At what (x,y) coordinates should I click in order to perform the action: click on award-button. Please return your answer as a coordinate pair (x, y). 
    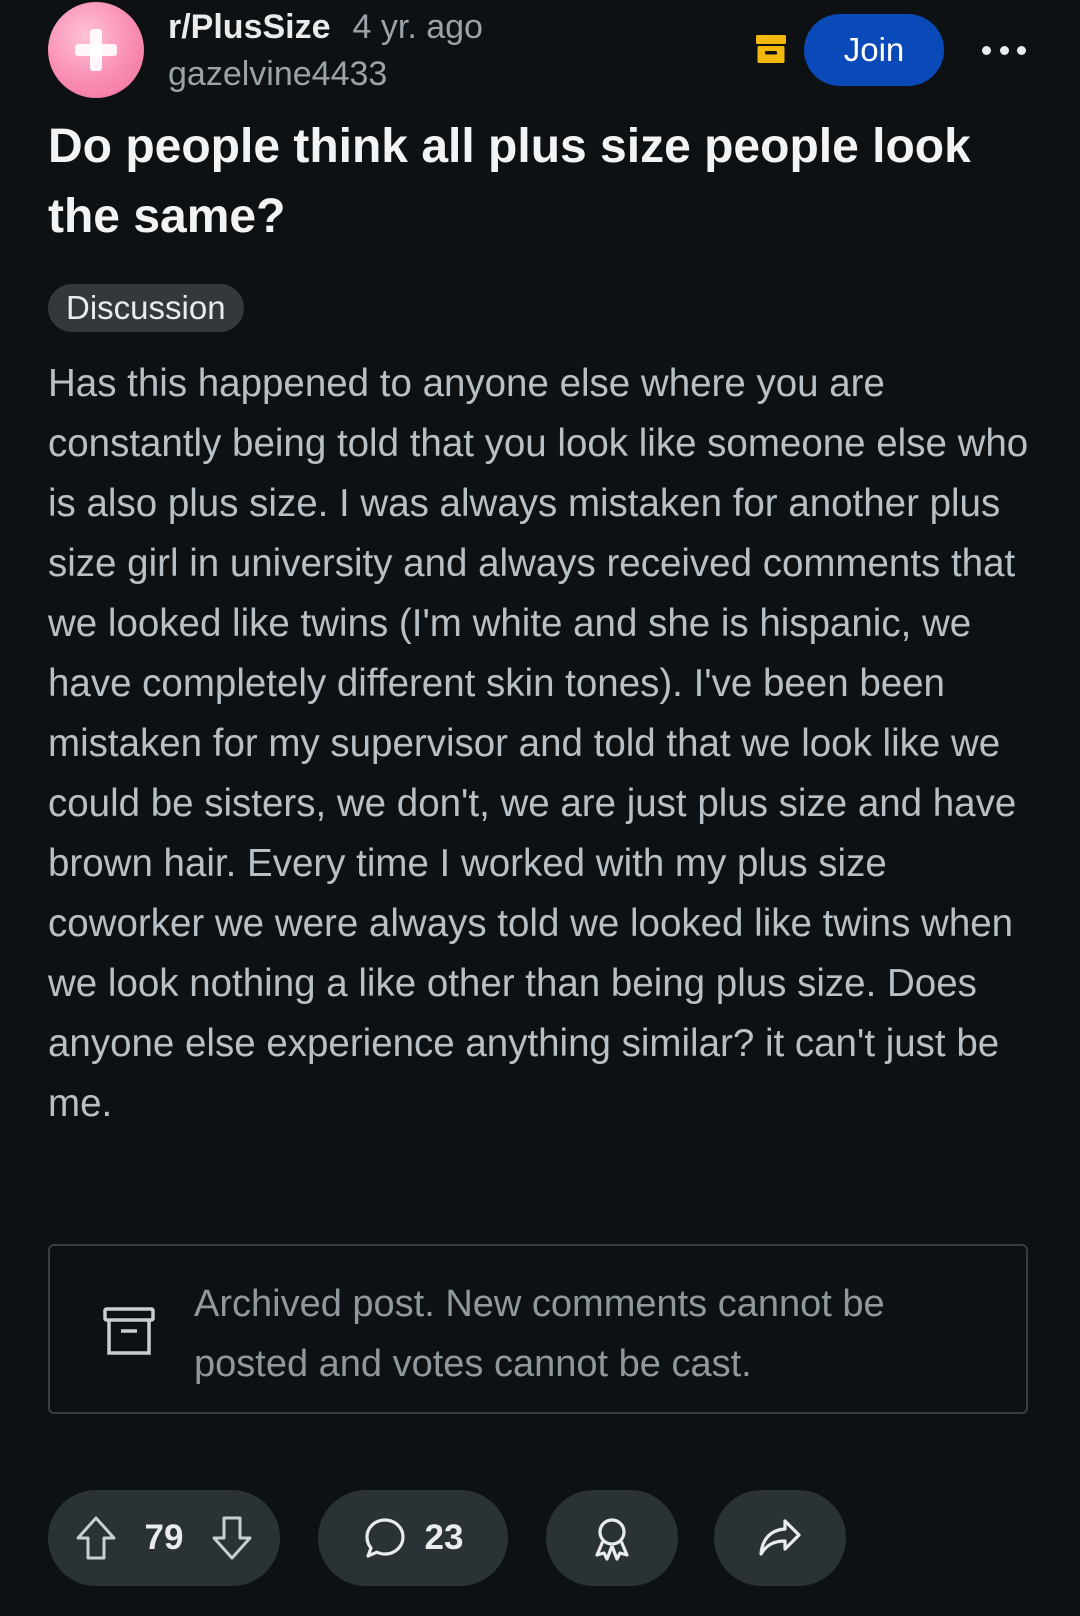
    Looking at the image, I should click on (612, 1538).